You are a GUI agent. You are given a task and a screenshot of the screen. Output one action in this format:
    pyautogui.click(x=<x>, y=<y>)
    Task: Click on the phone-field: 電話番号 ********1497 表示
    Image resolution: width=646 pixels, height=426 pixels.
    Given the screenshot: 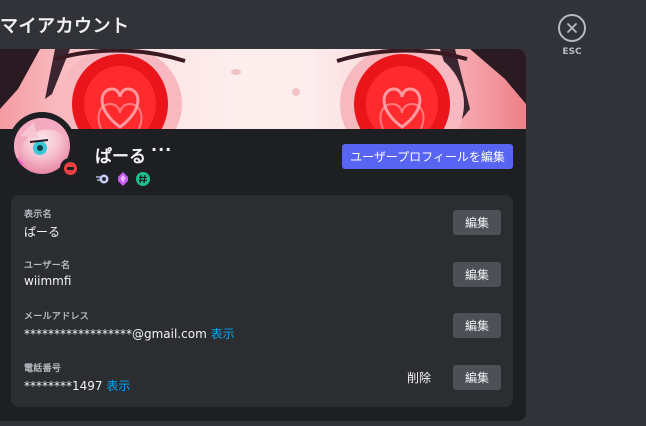 What is the action you would take?
    pyautogui.click(x=77, y=377)
    